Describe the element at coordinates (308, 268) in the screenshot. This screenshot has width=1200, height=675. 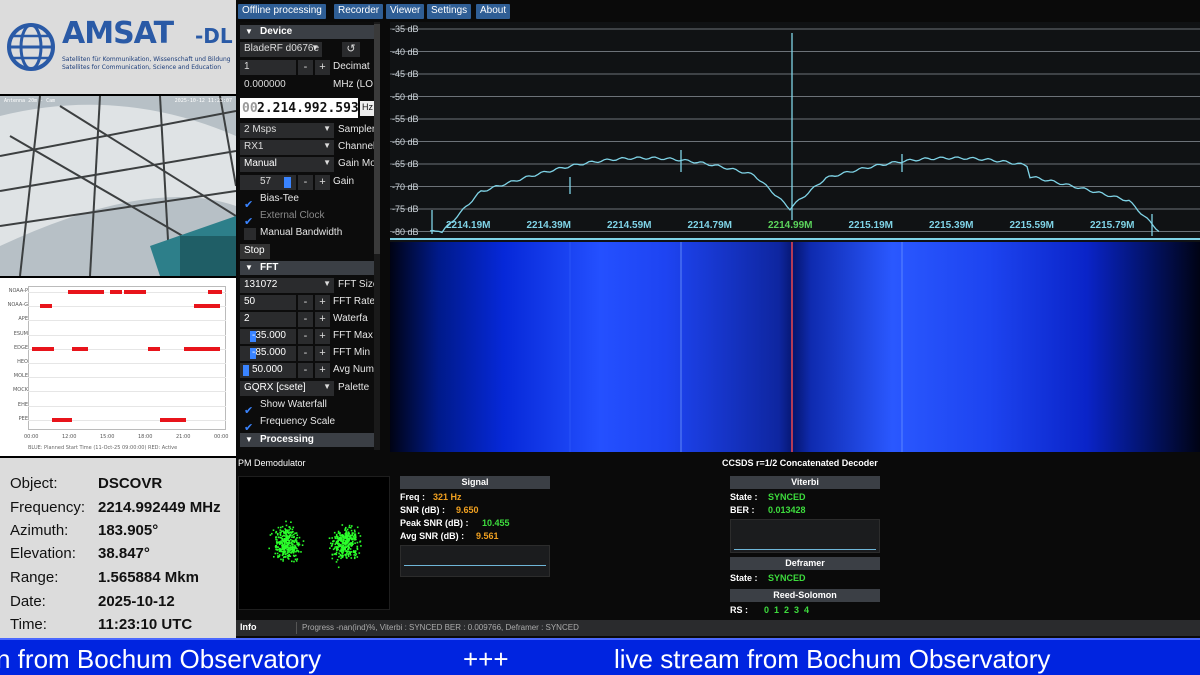
I see `section-fft: ▼ FFT` at that location.